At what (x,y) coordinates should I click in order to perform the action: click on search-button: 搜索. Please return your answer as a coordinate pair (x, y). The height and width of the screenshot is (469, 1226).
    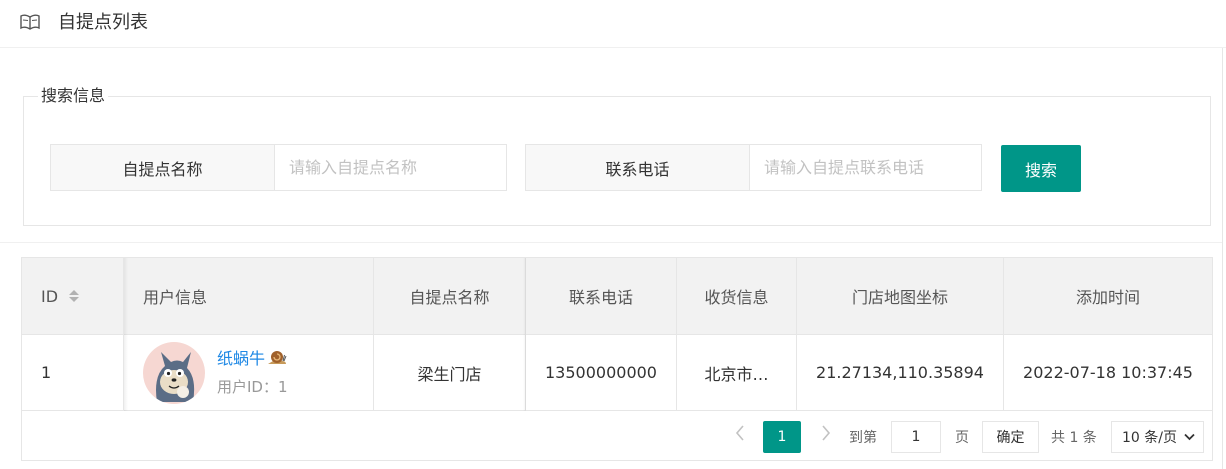
    Looking at the image, I should click on (1041, 168).